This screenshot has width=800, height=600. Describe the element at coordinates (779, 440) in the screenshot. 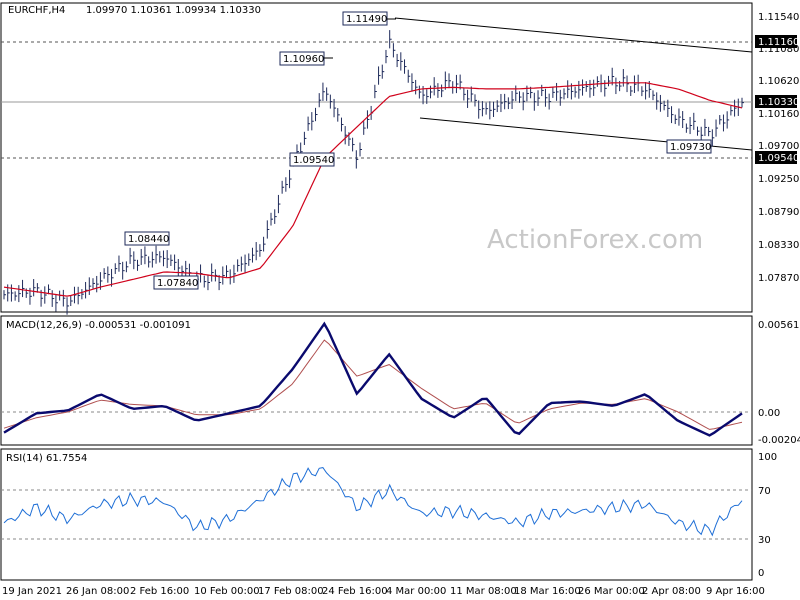

I see `macd-tick-bottom: -0.002046` at that location.